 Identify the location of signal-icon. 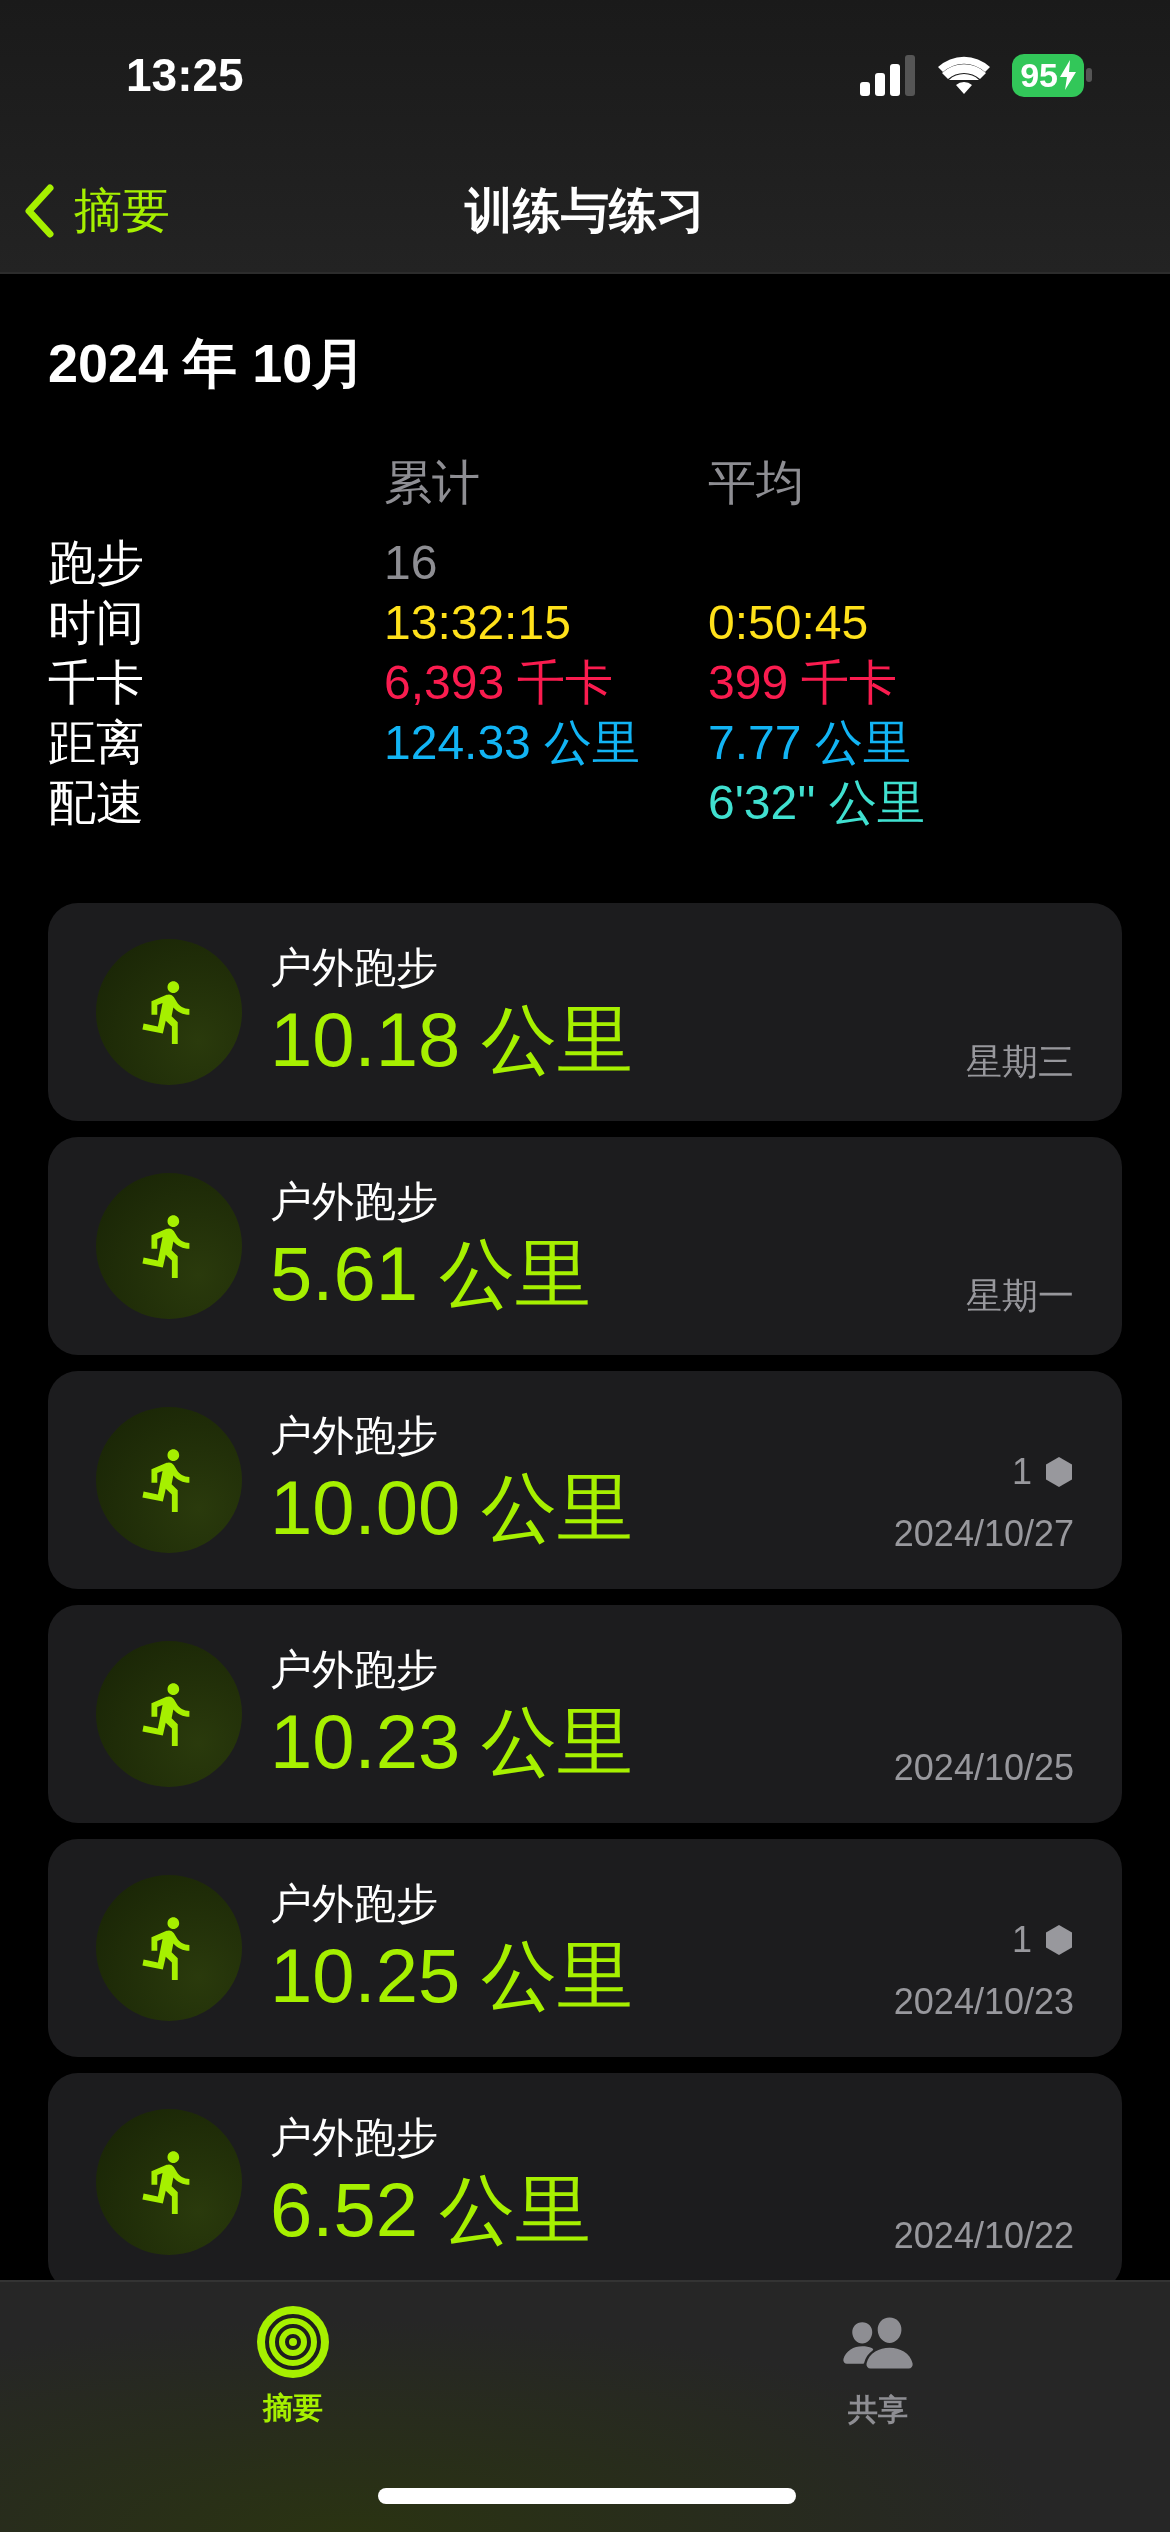
(888, 75).